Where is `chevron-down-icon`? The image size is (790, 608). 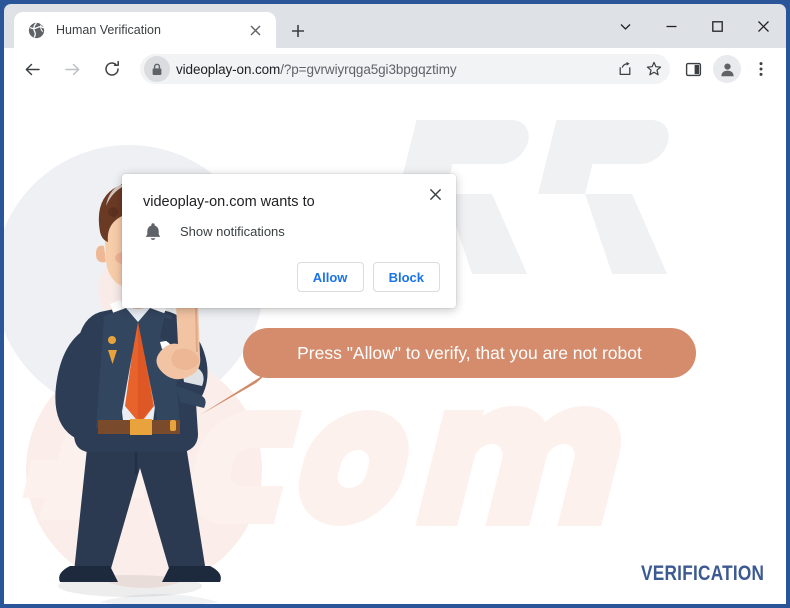 chevron-down-icon is located at coordinates (625, 26).